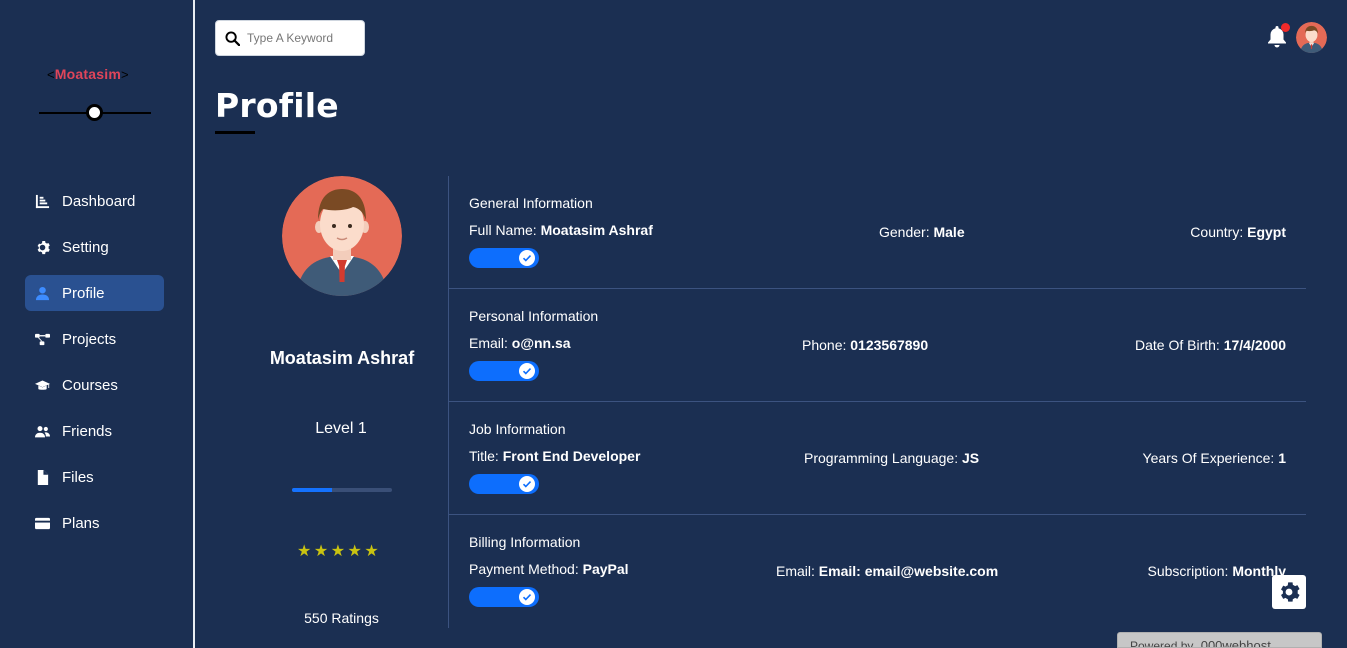 The image size is (1347, 648). What do you see at coordinates (78, 477) in the screenshot?
I see `sidebar-item-label: Files` at bounding box center [78, 477].